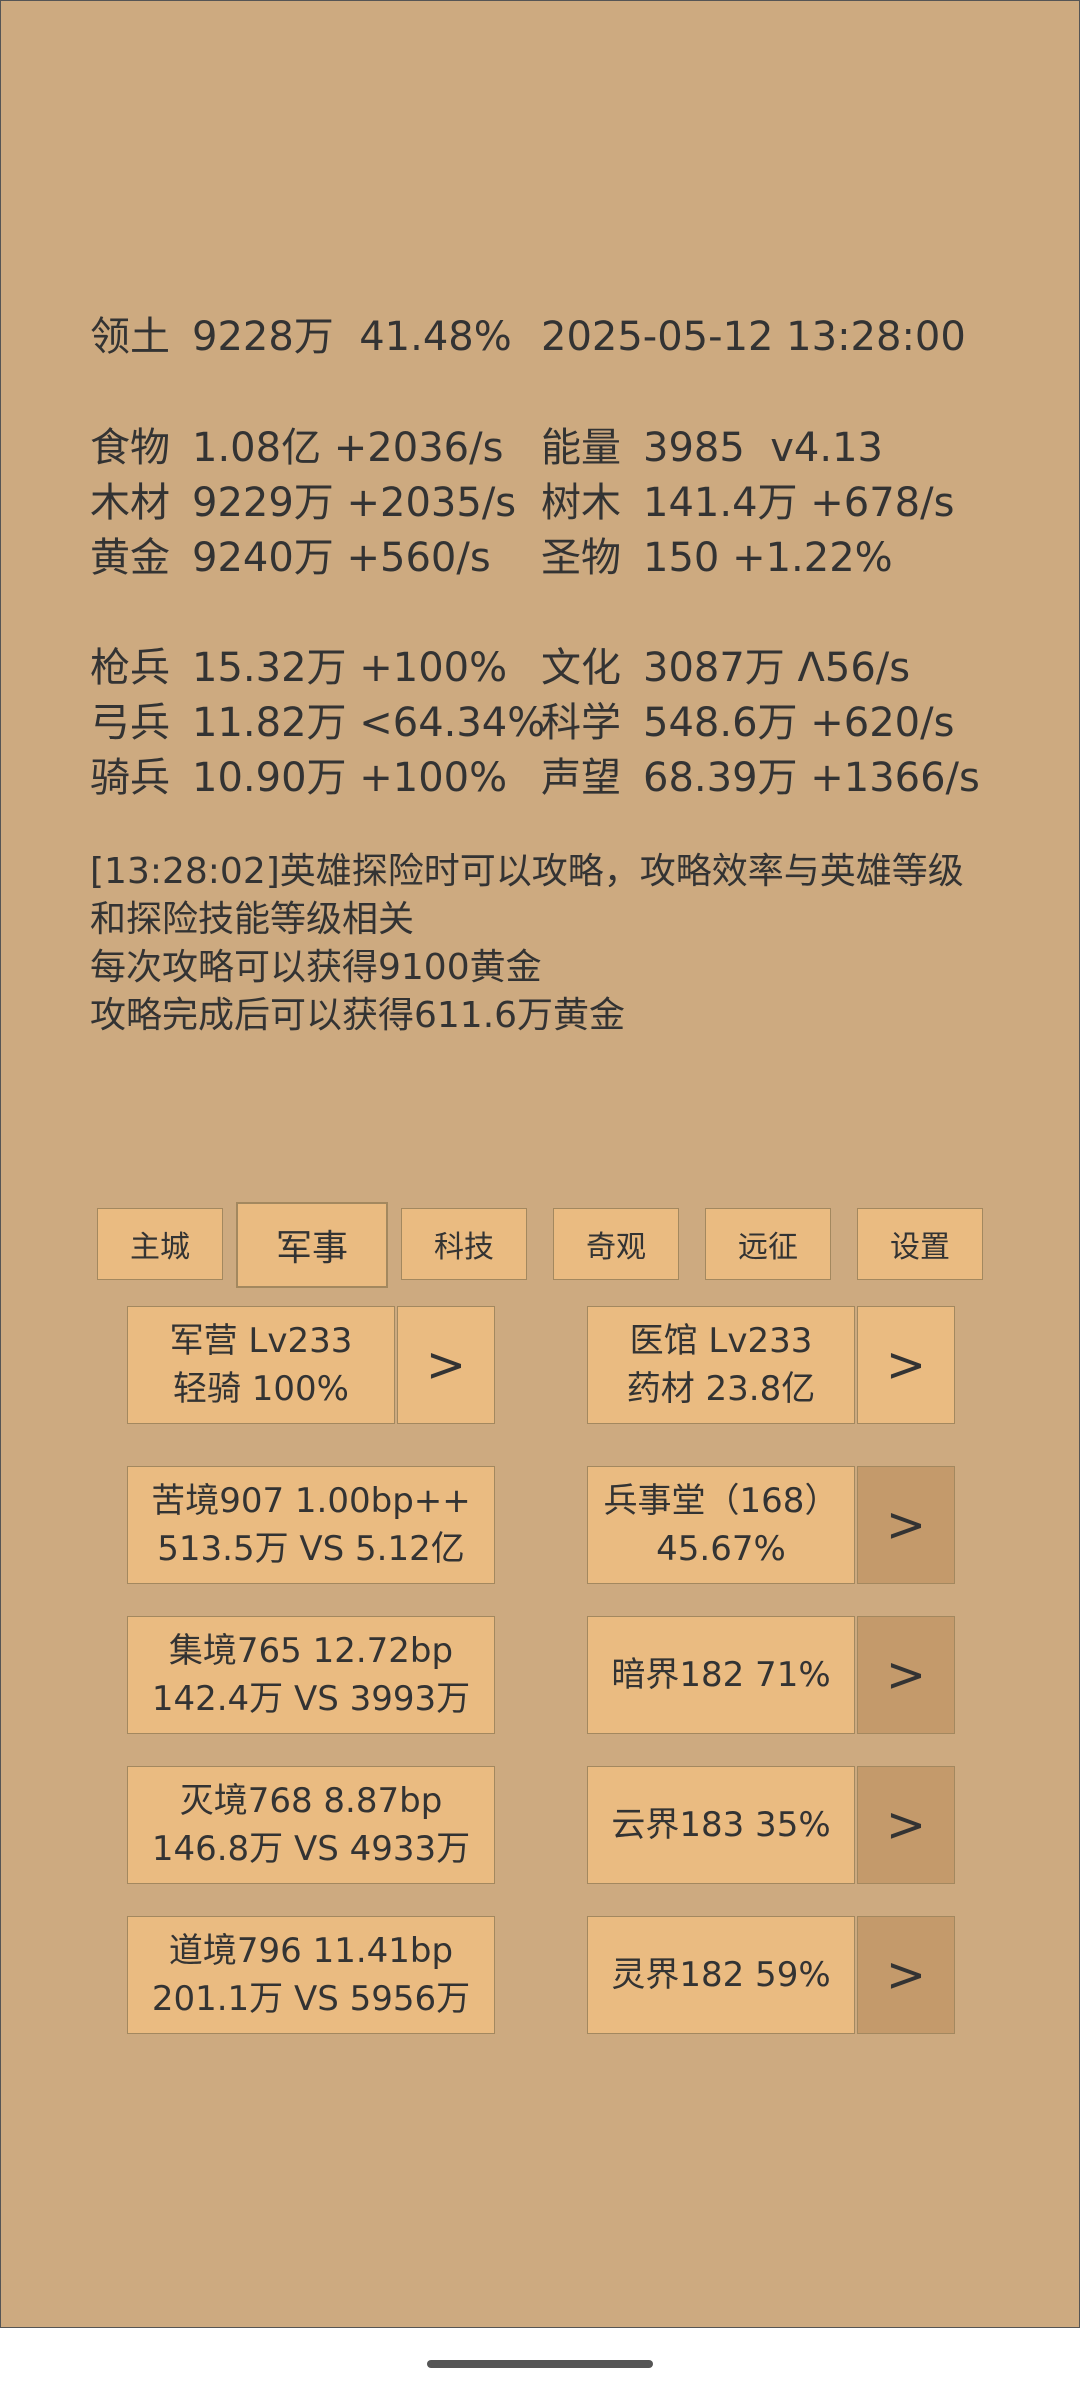 The width and height of the screenshot is (1080, 2400). I want to click on world-label: 灵界182 59%, so click(721, 1975).